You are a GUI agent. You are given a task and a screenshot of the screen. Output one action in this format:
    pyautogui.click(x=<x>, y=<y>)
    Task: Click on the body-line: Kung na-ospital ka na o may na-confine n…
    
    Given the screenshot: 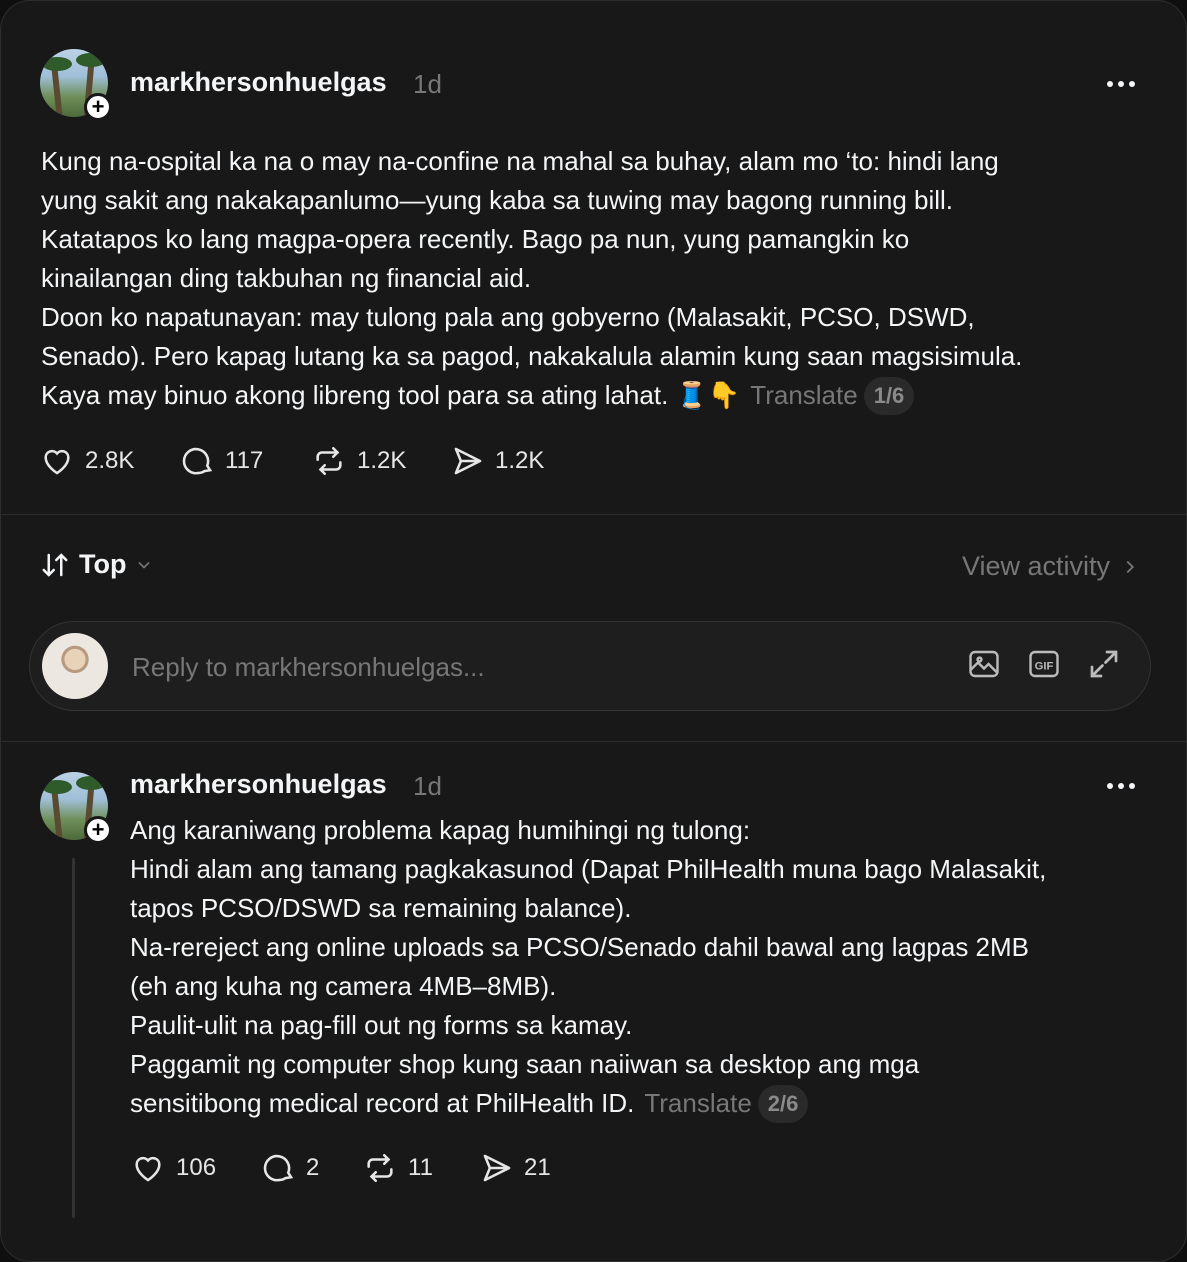 What is the action you would take?
    pyautogui.click(x=596, y=161)
    